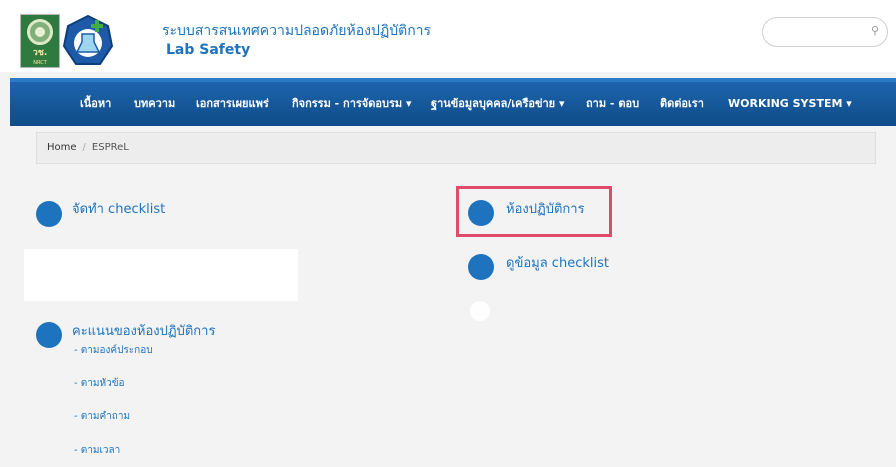 The width and height of the screenshot is (896, 467). I want to click on nav-item-working-system: WORKING SYSTEM ▾, so click(790, 104).